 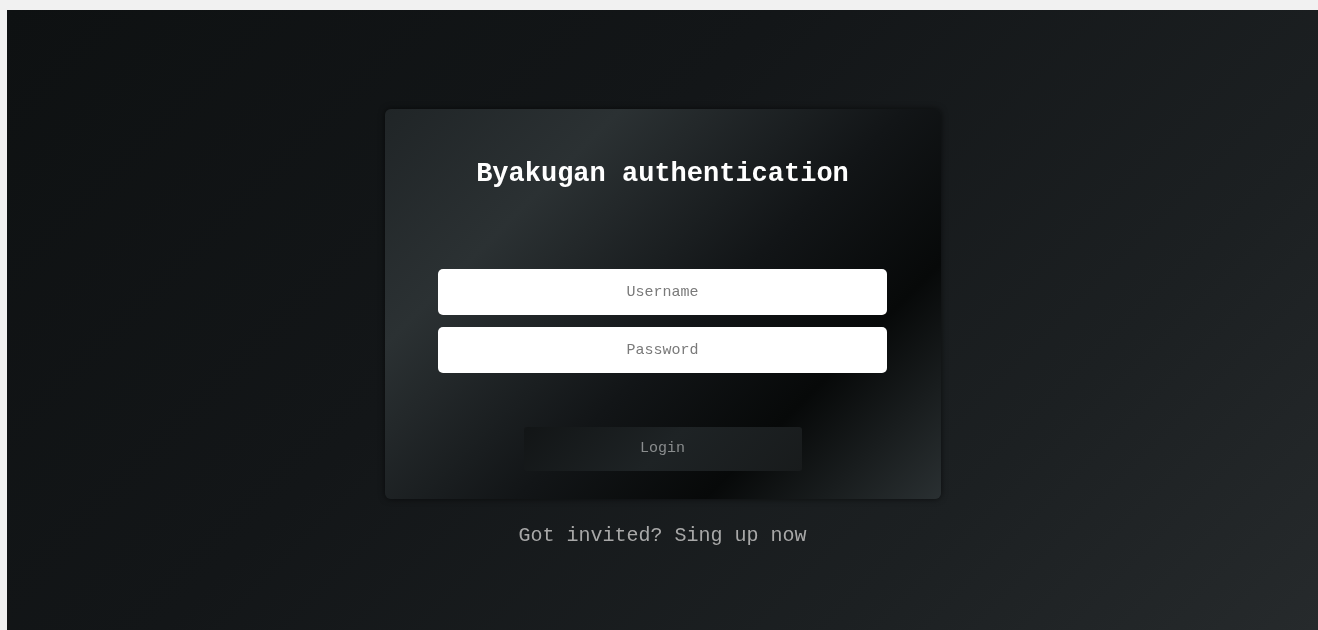 I want to click on login-button: Login, so click(x=662, y=449).